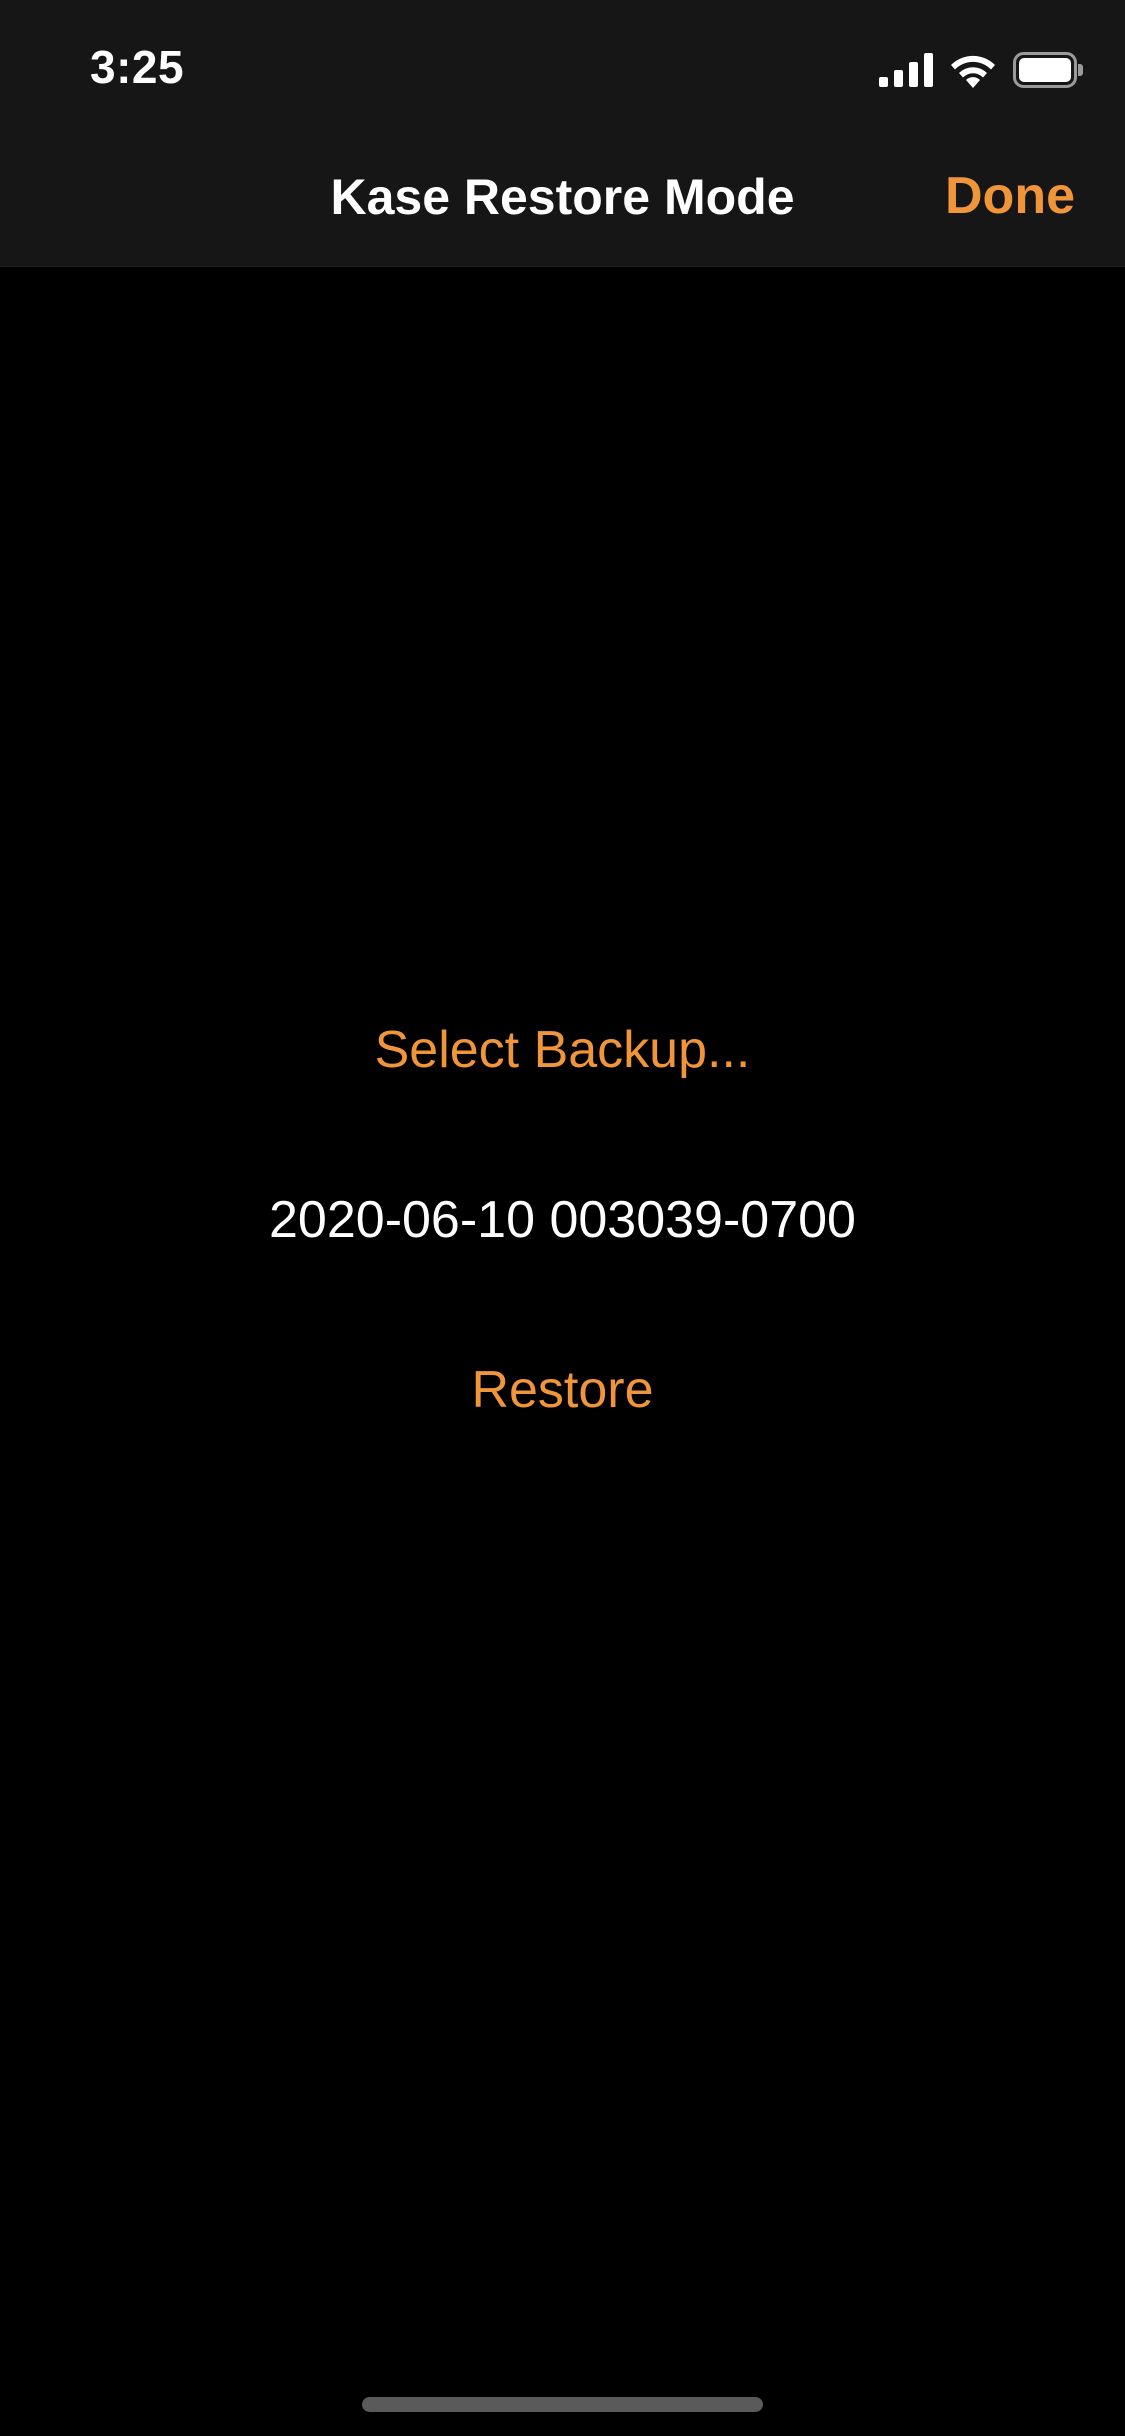 This screenshot has width=1125, height=2436. What do you see at coordinates (562, 133) in the screenshot?
I see `top-bar: 3:25 Kase Restore Mode Done` at bounding box center [562, 133].